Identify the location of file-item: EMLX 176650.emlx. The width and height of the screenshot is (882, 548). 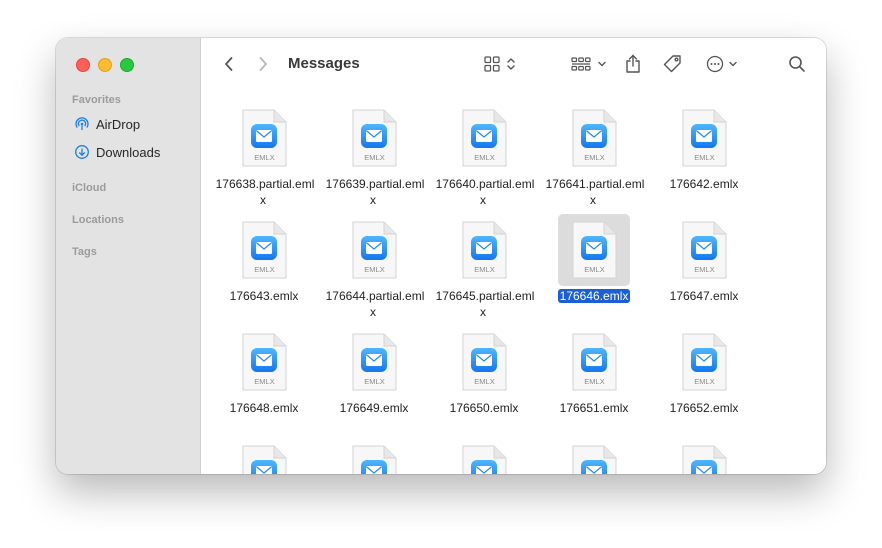
(484, 371).